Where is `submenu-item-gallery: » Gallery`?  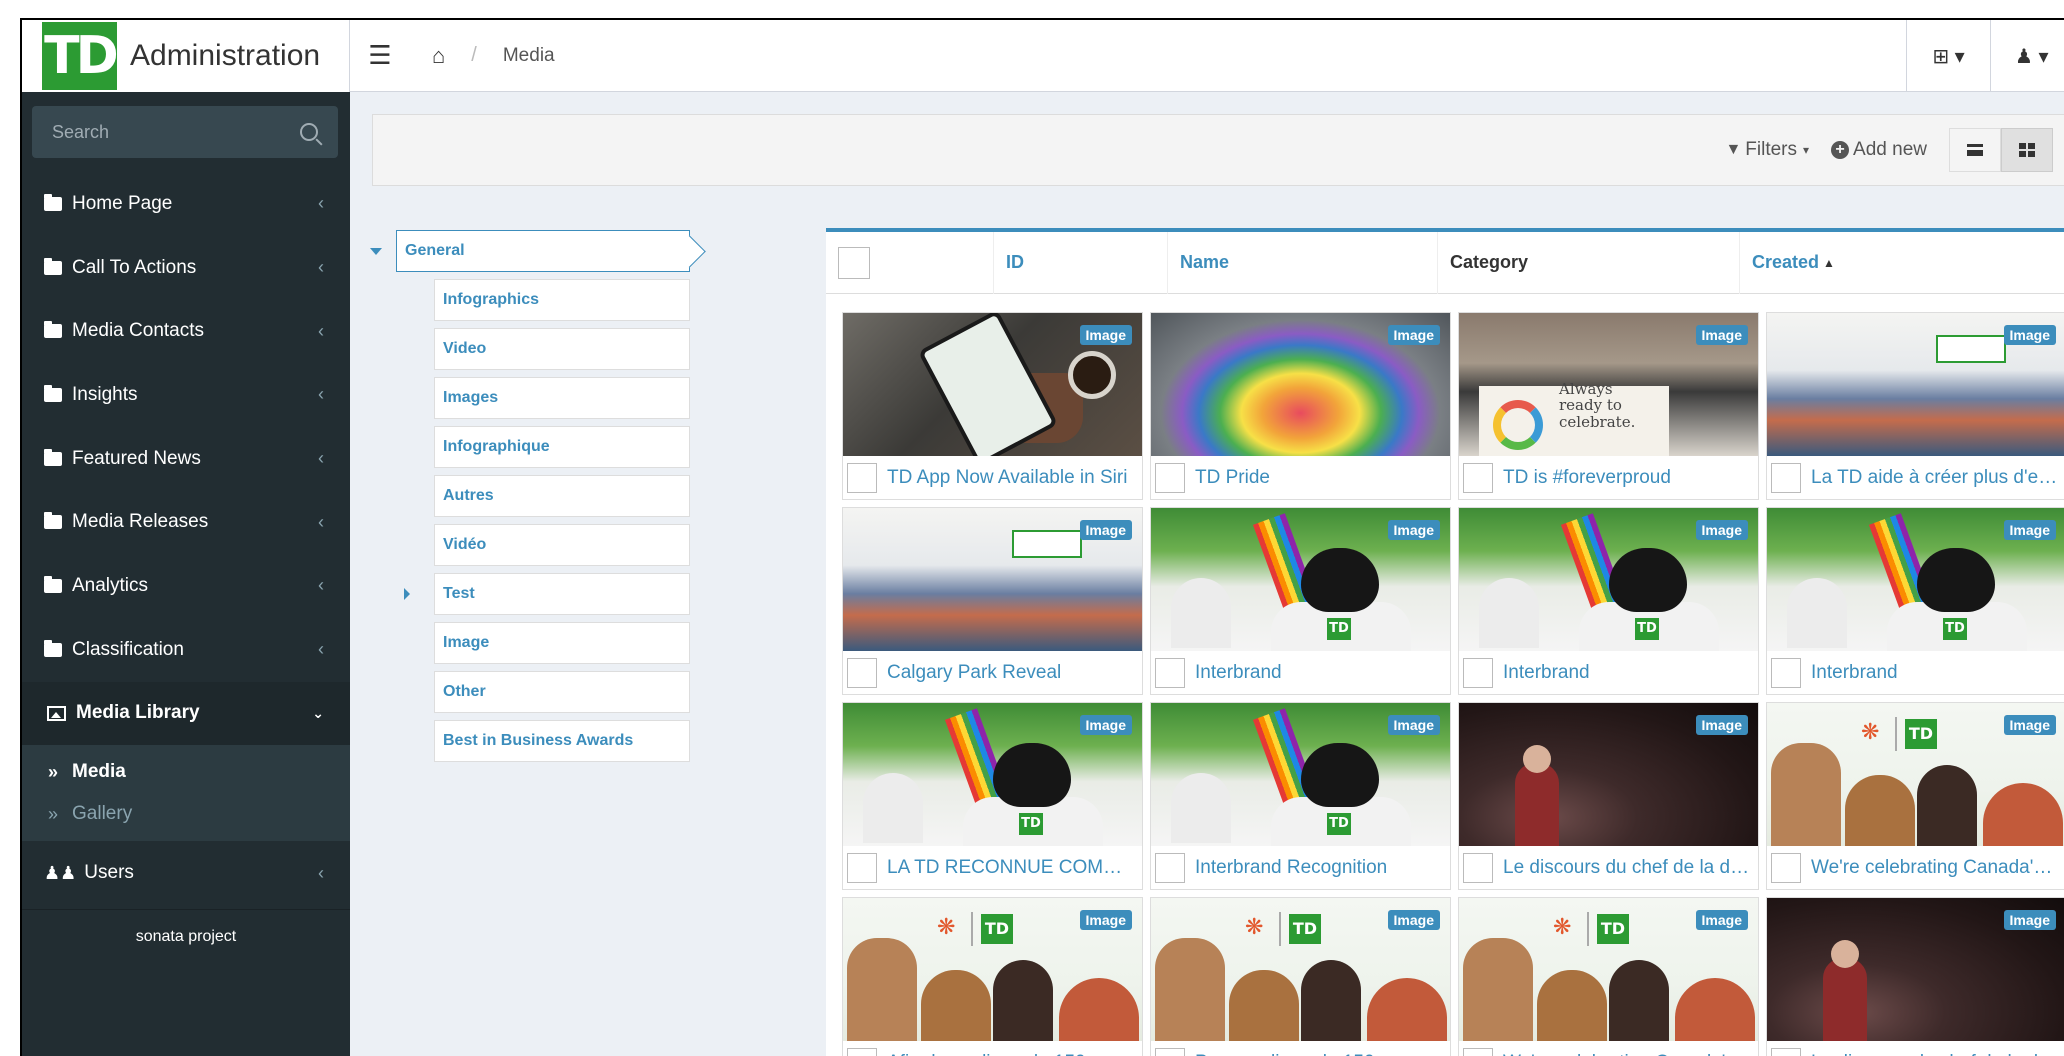 submenu-item-gallery: » Gallery is located at coordinates (186, 814).